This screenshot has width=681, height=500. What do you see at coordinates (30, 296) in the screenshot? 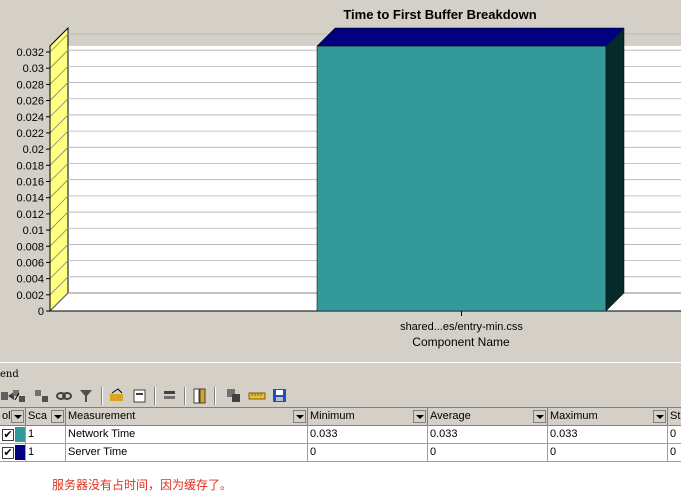
I see `y-tick-label: 0.002` at bounding box center [30, 296].